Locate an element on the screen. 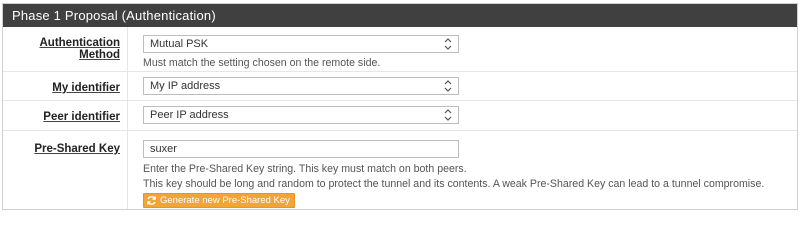 The height and width of the screenshot is (240, 800). peer-identifier-row: Peer identifier Peer IP address is located at coordinates (400, 116).